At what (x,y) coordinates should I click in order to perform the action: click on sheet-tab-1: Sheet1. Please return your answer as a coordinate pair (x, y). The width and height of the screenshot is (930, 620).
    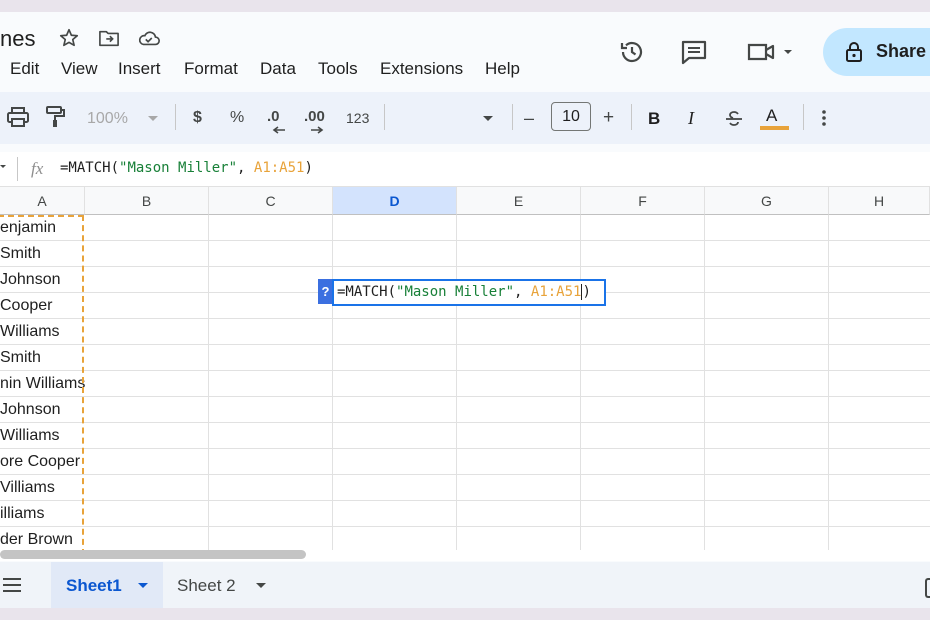
    Looking at the image, I should click on (107, 585).